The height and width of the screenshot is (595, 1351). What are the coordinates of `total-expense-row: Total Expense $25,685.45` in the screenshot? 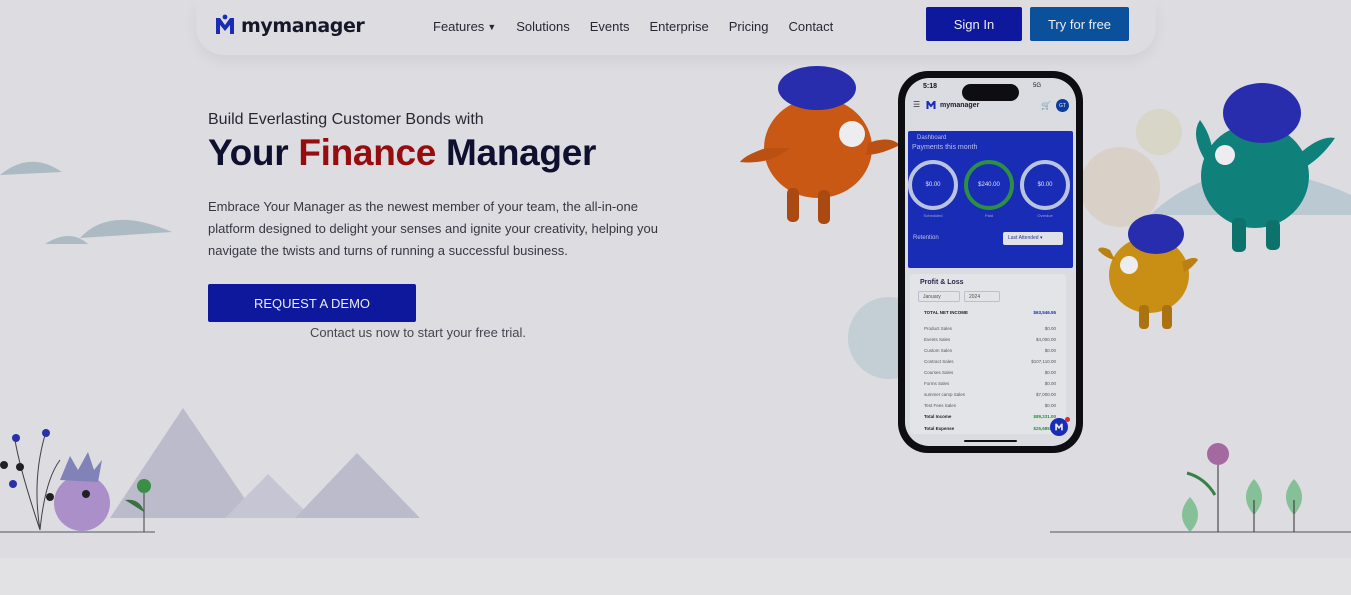 It's located at (990, 428).